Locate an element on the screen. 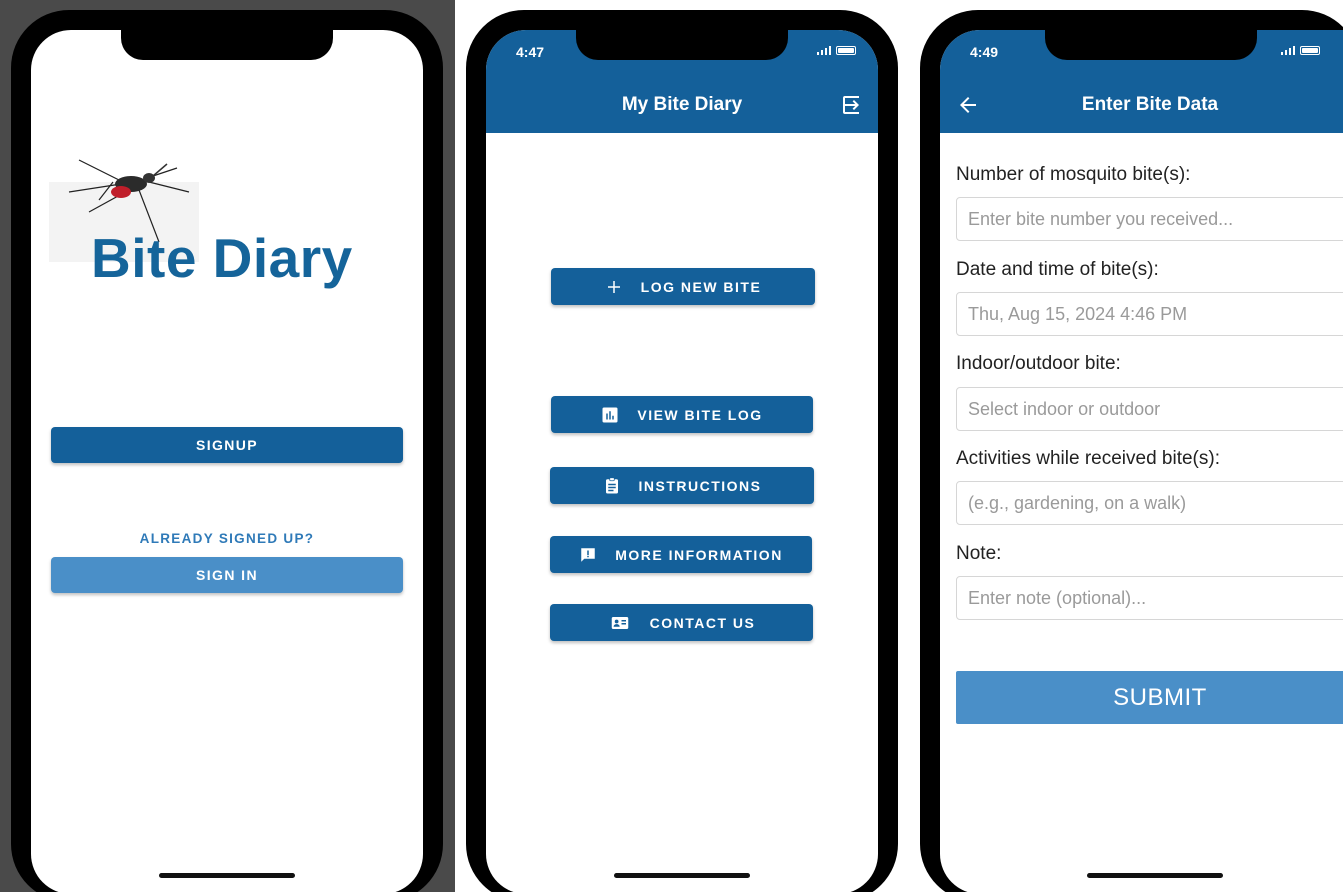 The image size is (1343, 892). activities-placeholder: (e.g., gardening, on a walk) is located at coordinates (1077, 502).